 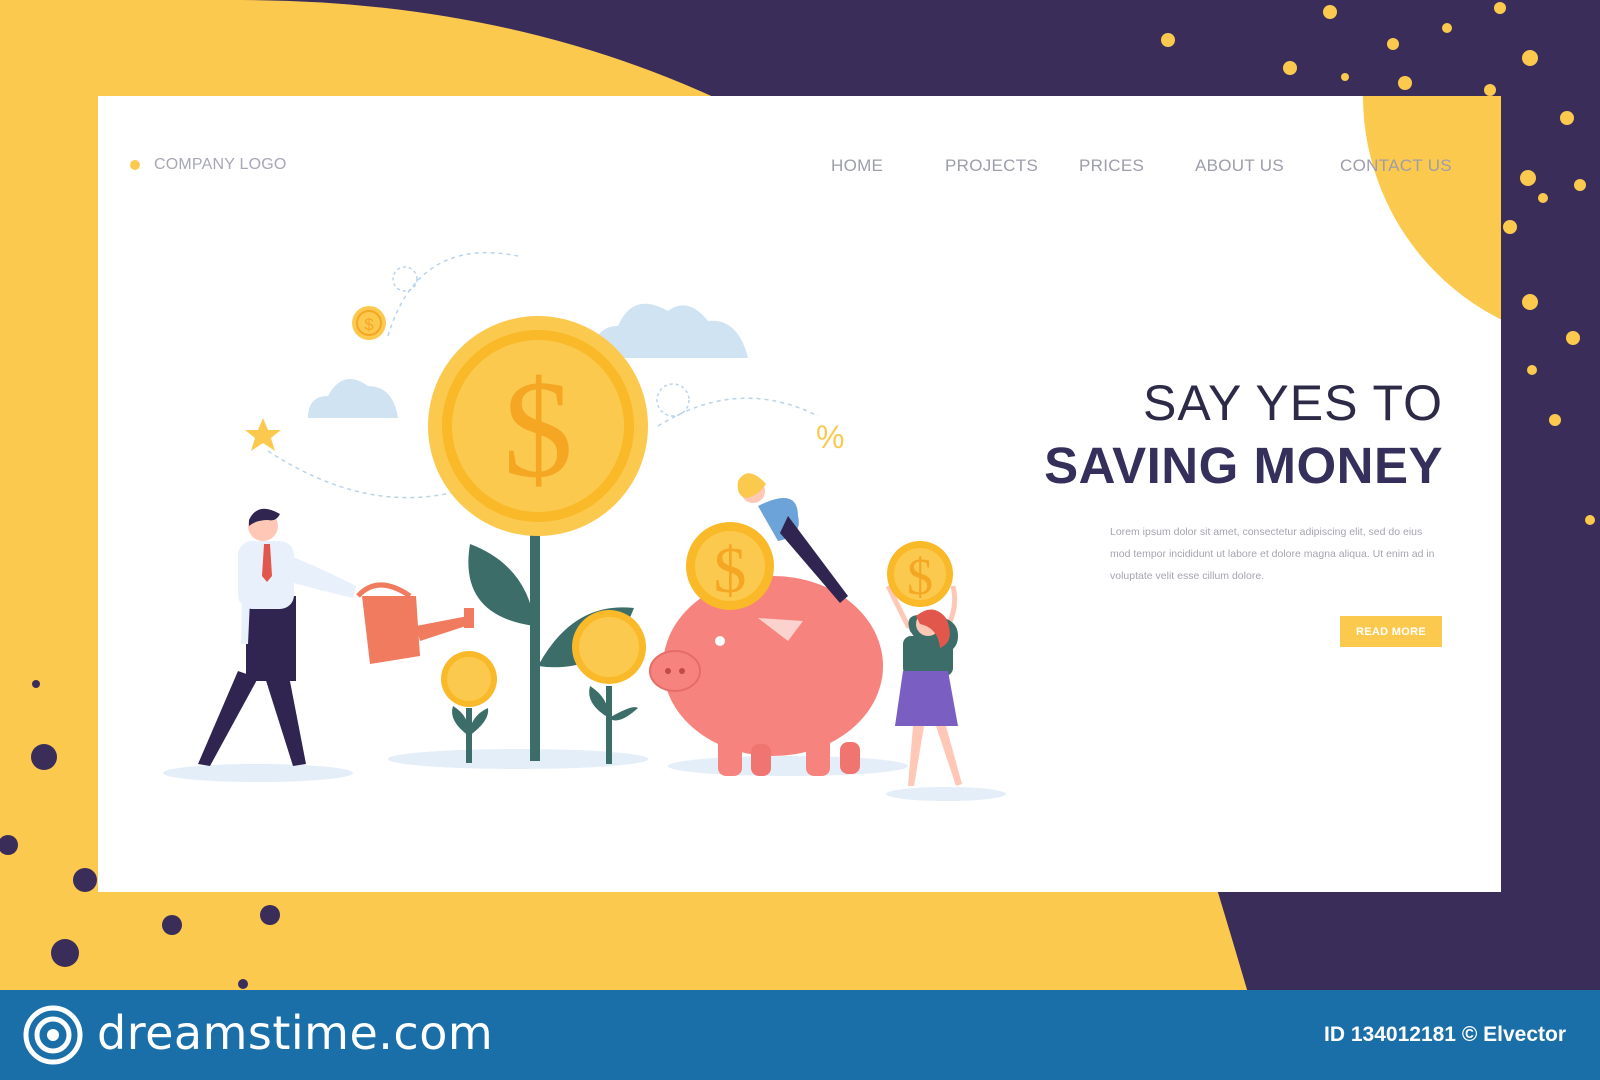 What do you see at coordinates (830, 437) in the screenshot?
I see `percent-icon: %` at bounding box center [830, 437].